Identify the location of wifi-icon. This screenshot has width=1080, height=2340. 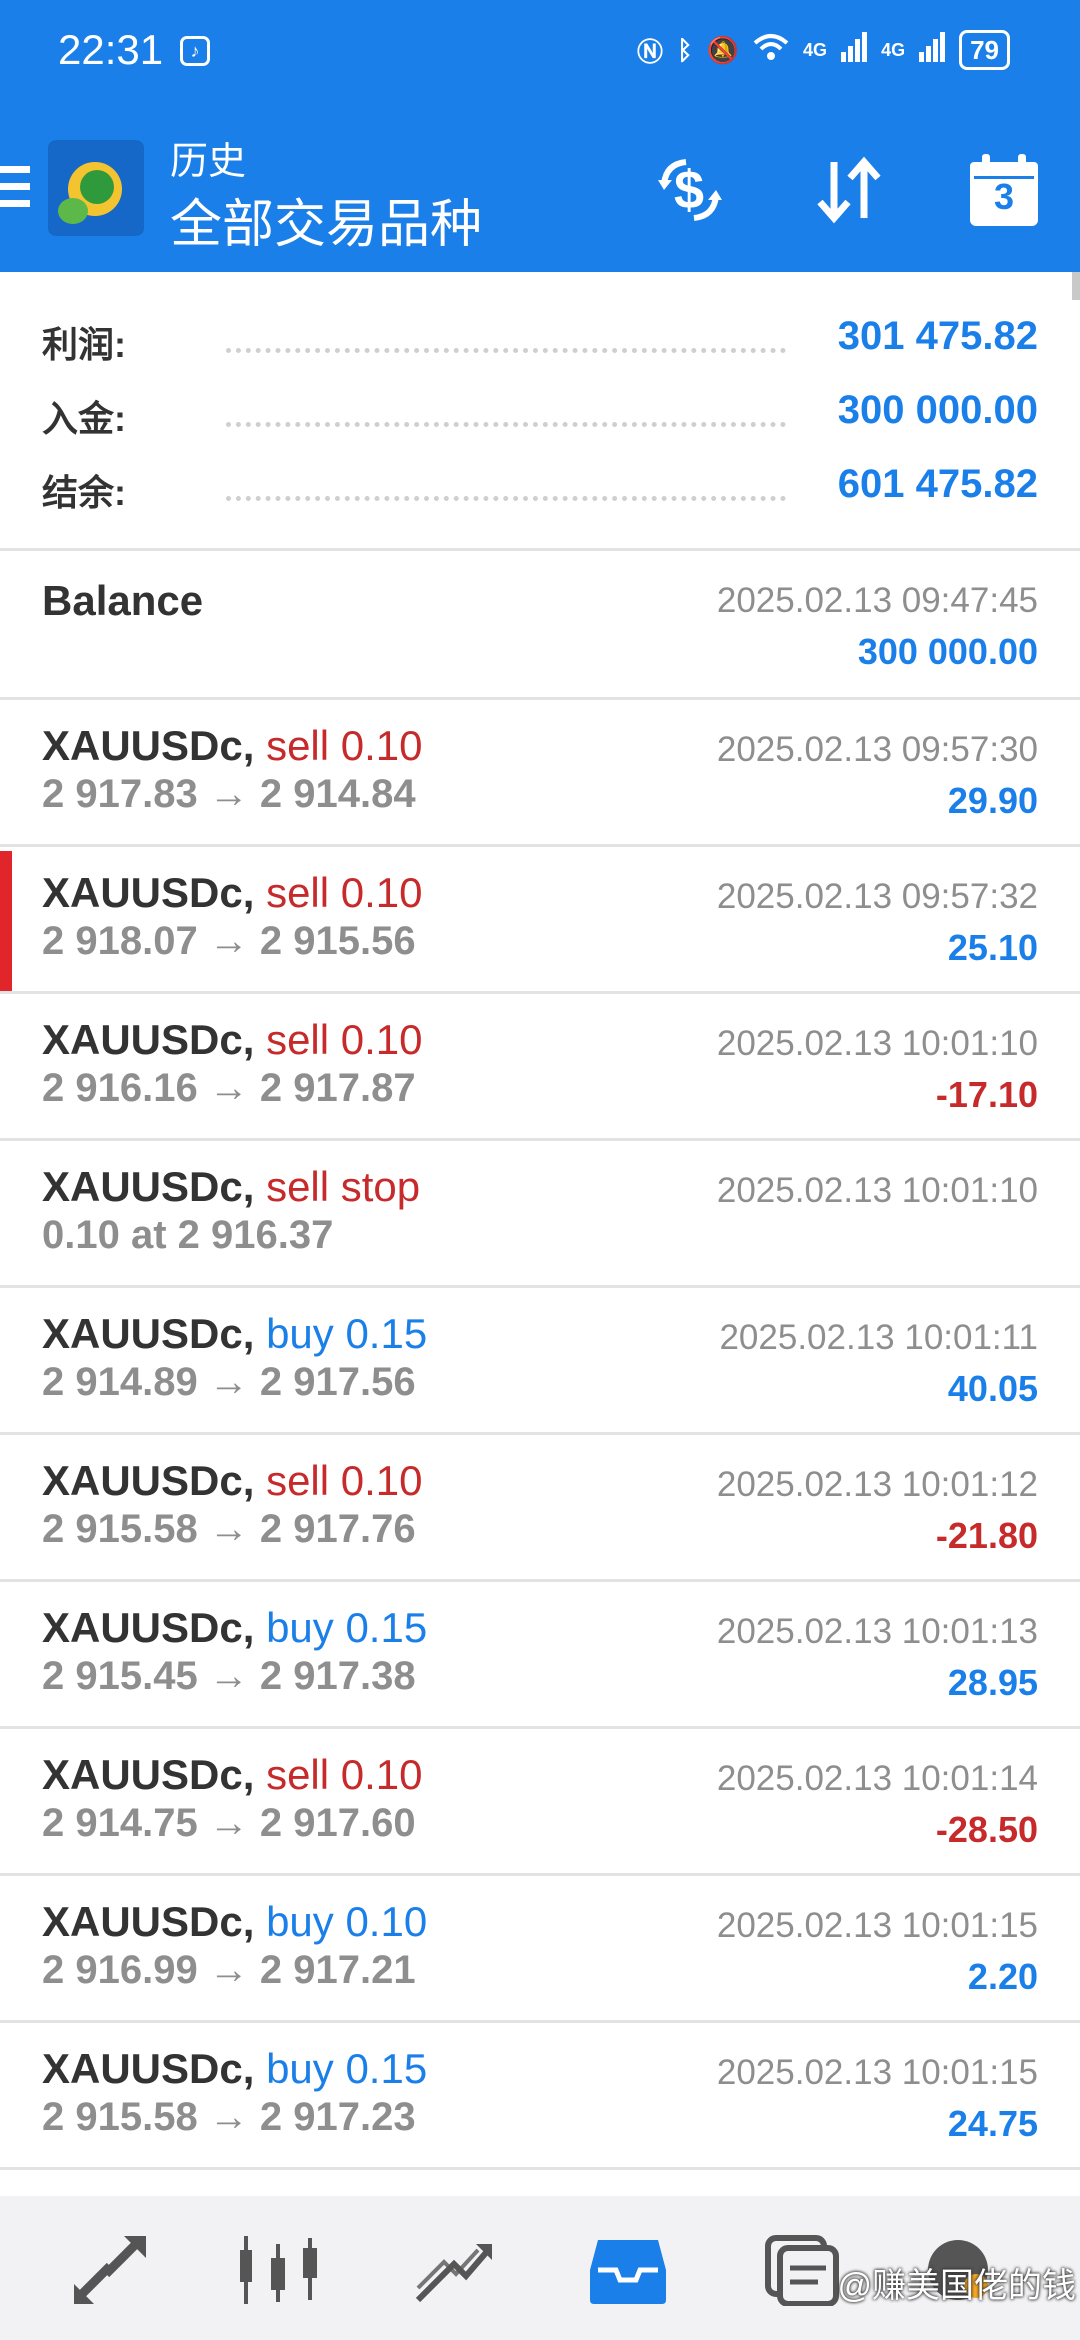
(771, 50).